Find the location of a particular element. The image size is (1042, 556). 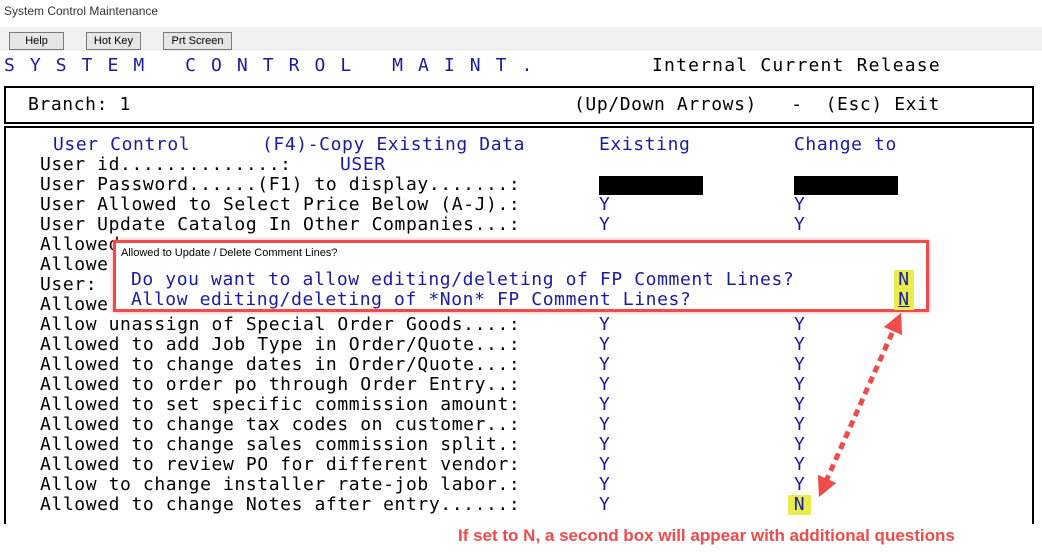

double-arrow-icon is located at coordinates (860, 405).